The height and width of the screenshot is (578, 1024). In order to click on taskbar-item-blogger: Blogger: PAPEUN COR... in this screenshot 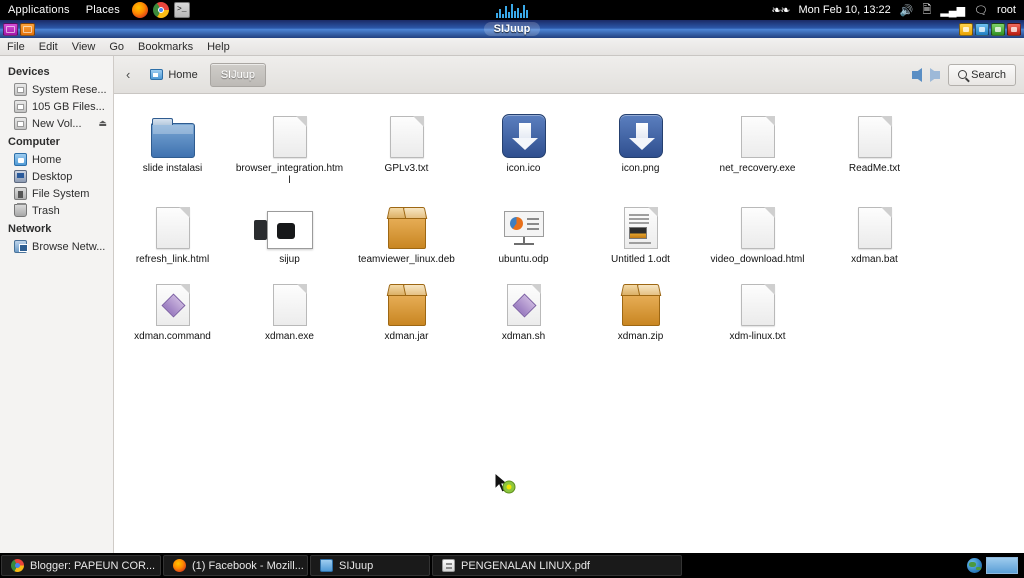, I will do `click(81, 565)`.